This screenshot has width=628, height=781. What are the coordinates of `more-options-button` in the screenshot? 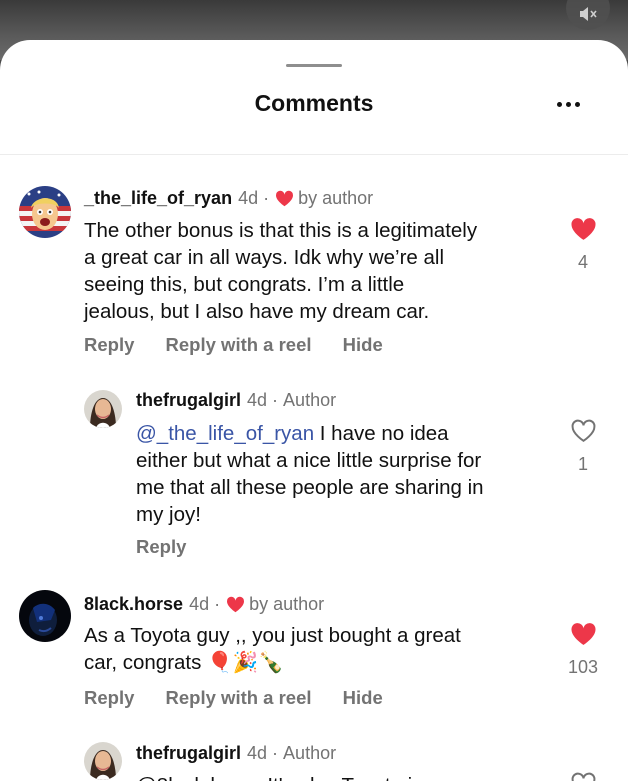 It's located at (568, 104).